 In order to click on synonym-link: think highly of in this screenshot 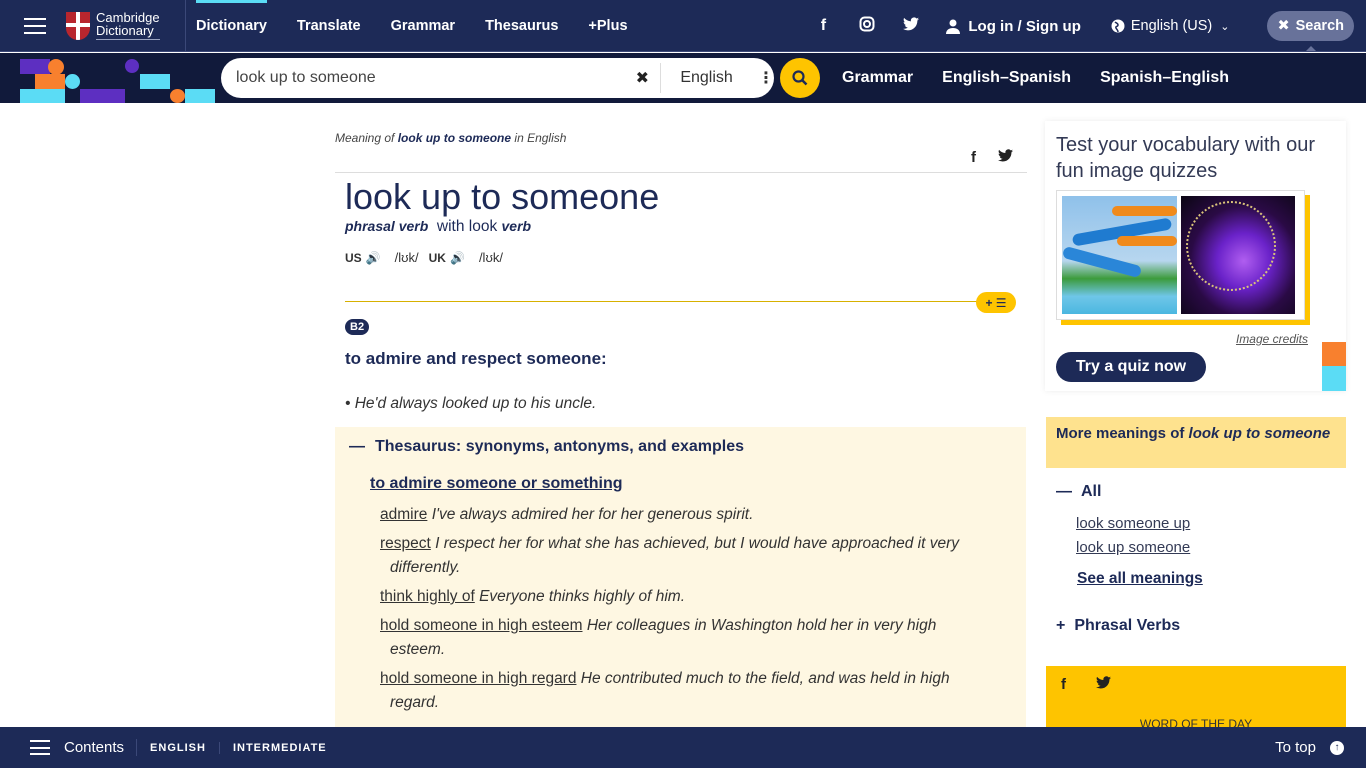, I will do `click(427, 596)`.